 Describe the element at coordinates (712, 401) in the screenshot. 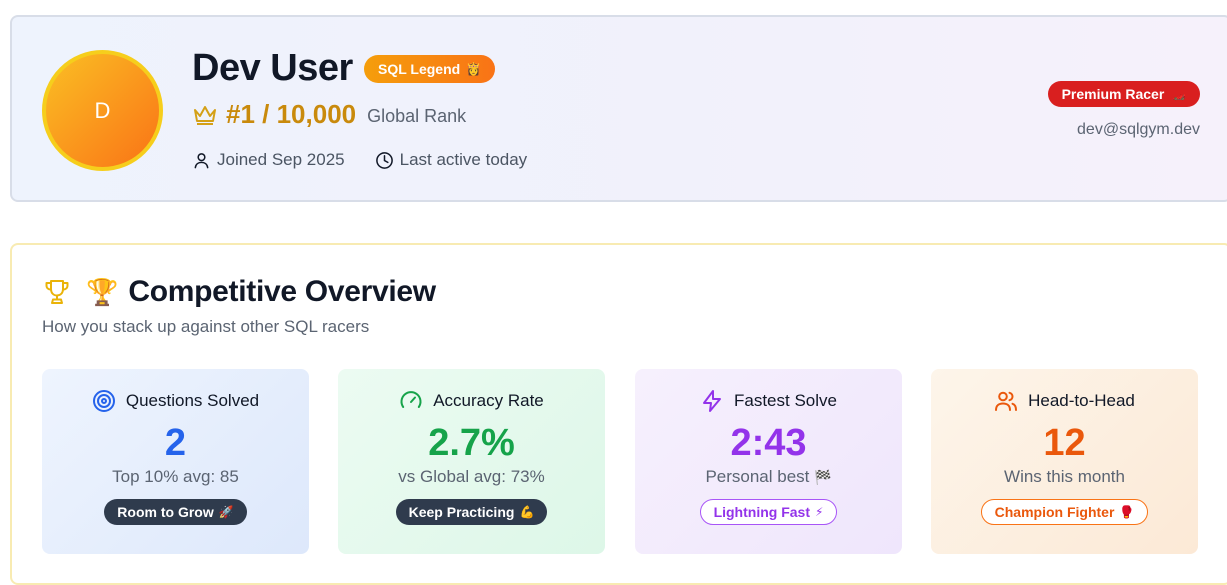

I see `lightning-icon` at that location.